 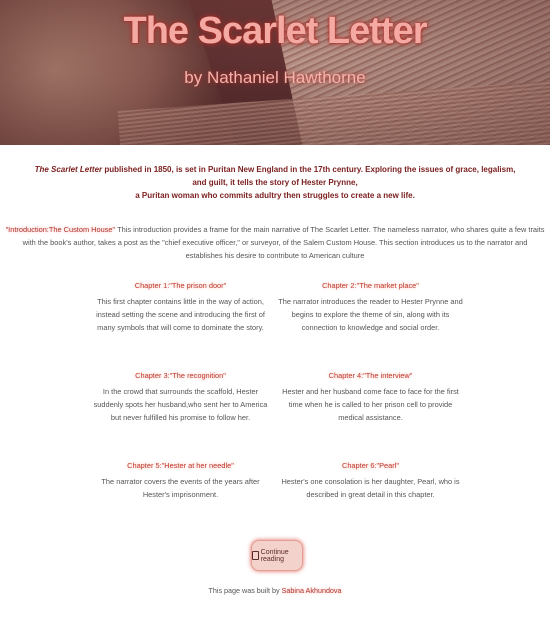 I want to click on chapter-title: Chapter 5:"Hester at her needle", so click(x=180, y=465).